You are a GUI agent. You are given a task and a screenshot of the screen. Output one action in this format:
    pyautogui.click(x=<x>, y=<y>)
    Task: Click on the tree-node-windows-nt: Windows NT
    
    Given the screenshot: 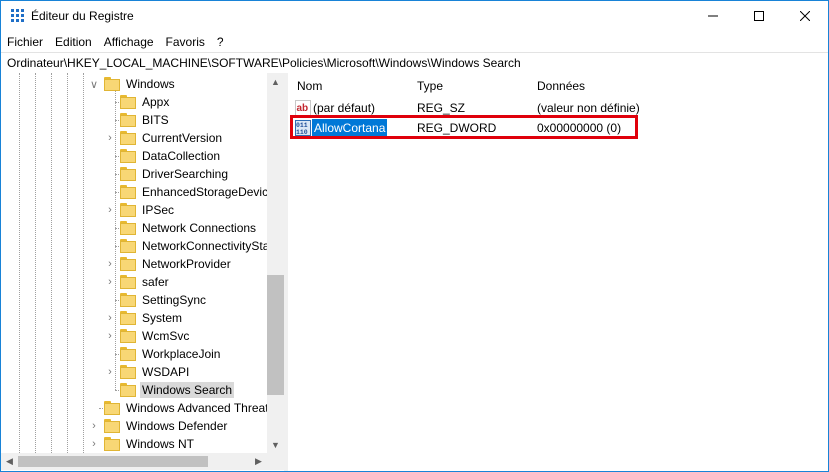 What is the action you would take?
    pyautogui.click(x=150, y=444)
    